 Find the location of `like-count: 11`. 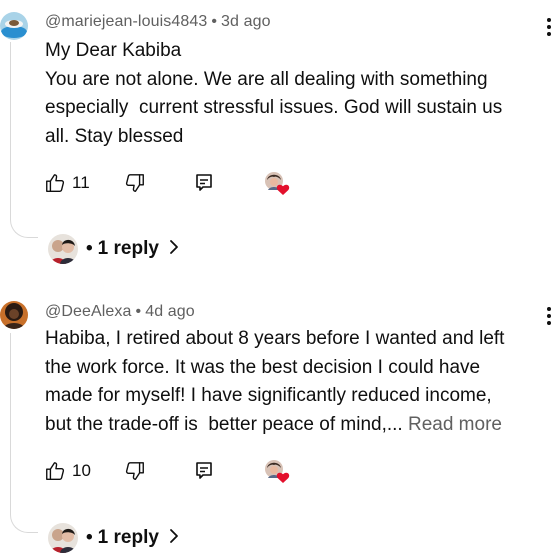

like-count: 11 is located at coordinates (81, 182).